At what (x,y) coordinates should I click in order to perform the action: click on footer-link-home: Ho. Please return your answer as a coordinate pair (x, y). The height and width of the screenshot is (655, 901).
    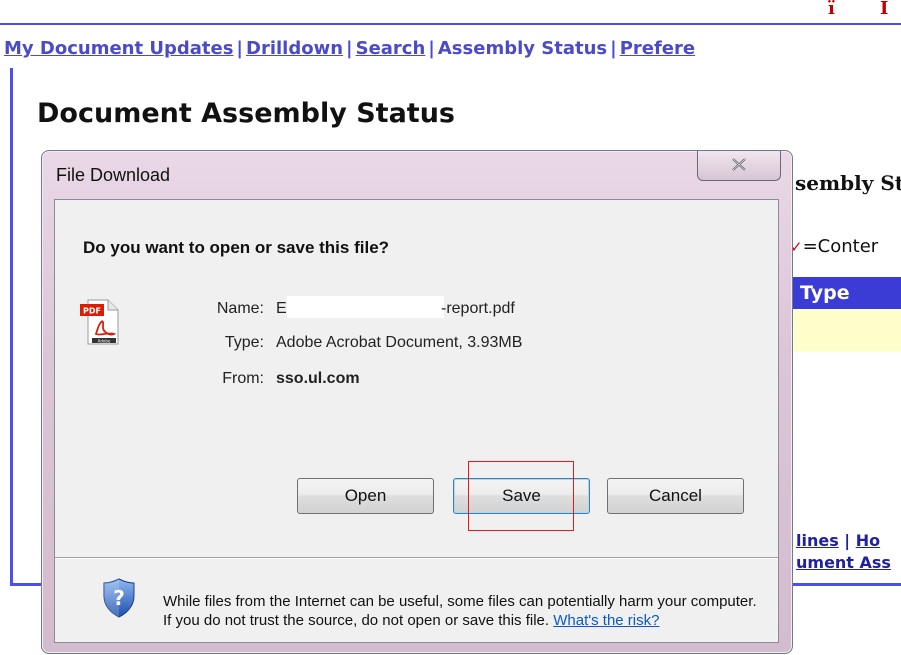
    Looking at the image, I should click on (868, 540).